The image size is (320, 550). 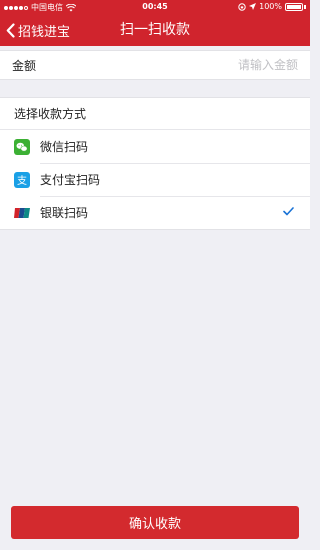 I want to click on method-label: 支付宝扫码, so click(x=70, y=180).